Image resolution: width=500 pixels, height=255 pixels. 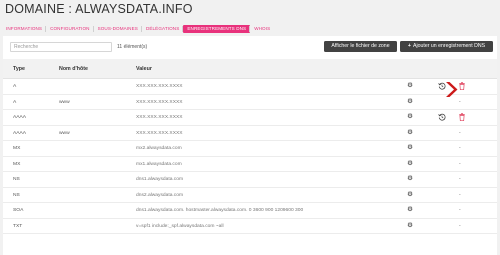 What do you see at coordinates (250, 87) in the screenshot?
I see `table-row: A XXX.XXX.XXX.XXXX ⚙` at bounding box center [250, 87].